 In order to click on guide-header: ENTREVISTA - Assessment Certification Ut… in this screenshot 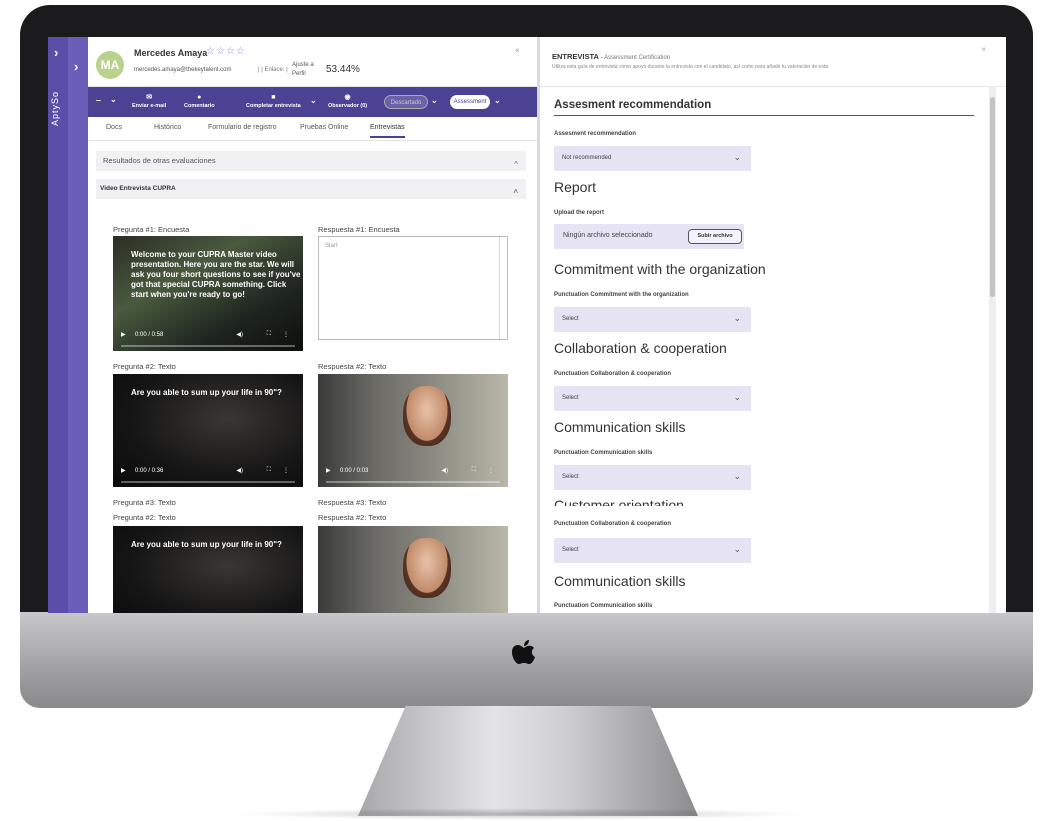, I will do `click(773, 62)`.